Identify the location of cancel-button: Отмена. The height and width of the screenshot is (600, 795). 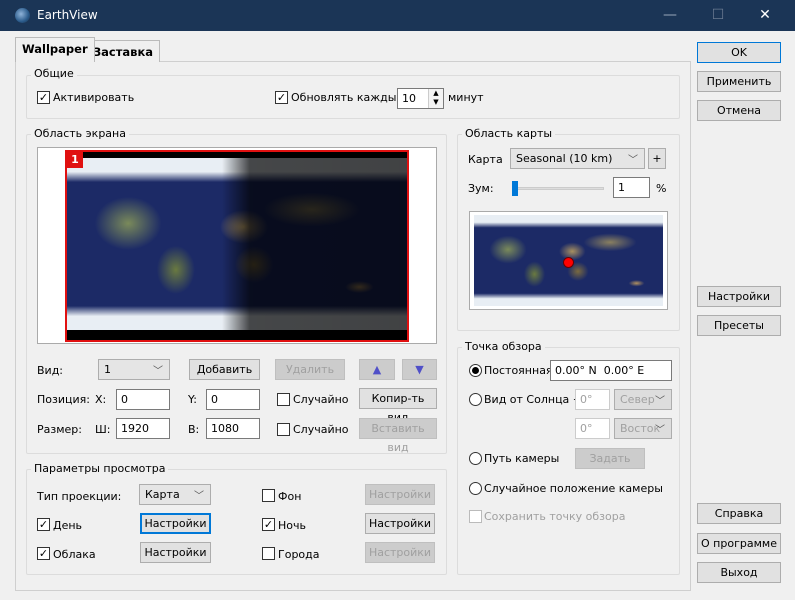
(739, 110).